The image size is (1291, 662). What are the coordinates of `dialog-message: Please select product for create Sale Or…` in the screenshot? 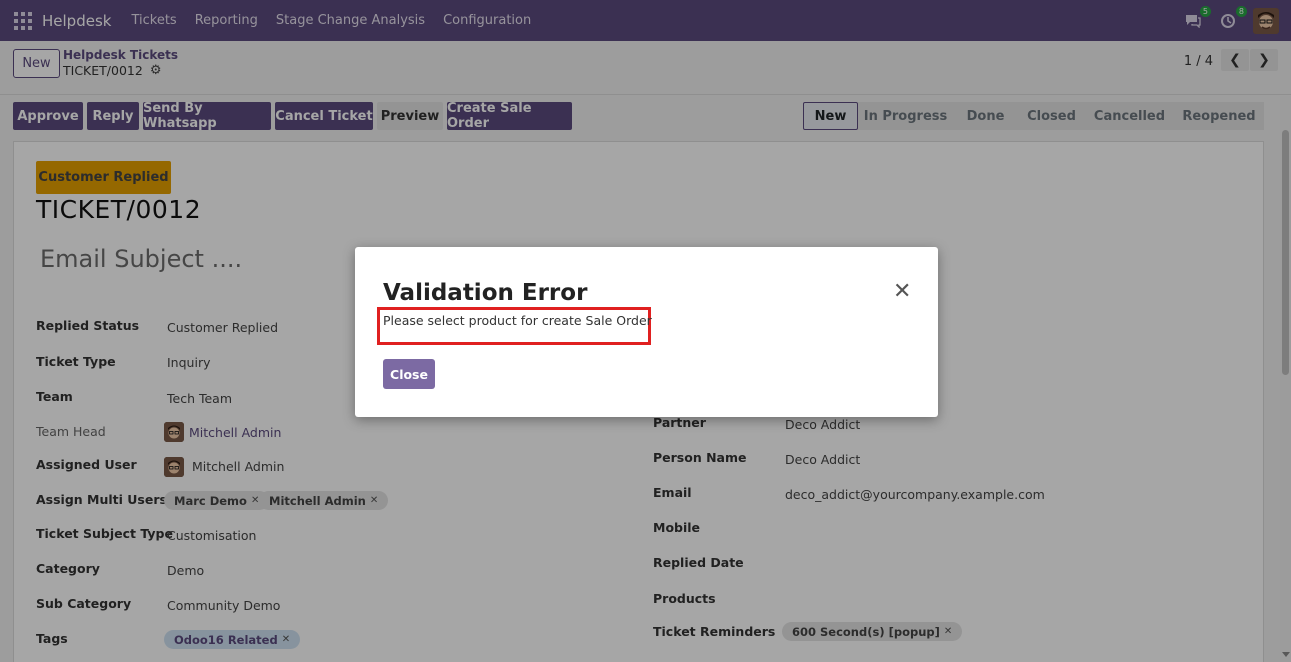 It's located at (517, 320).